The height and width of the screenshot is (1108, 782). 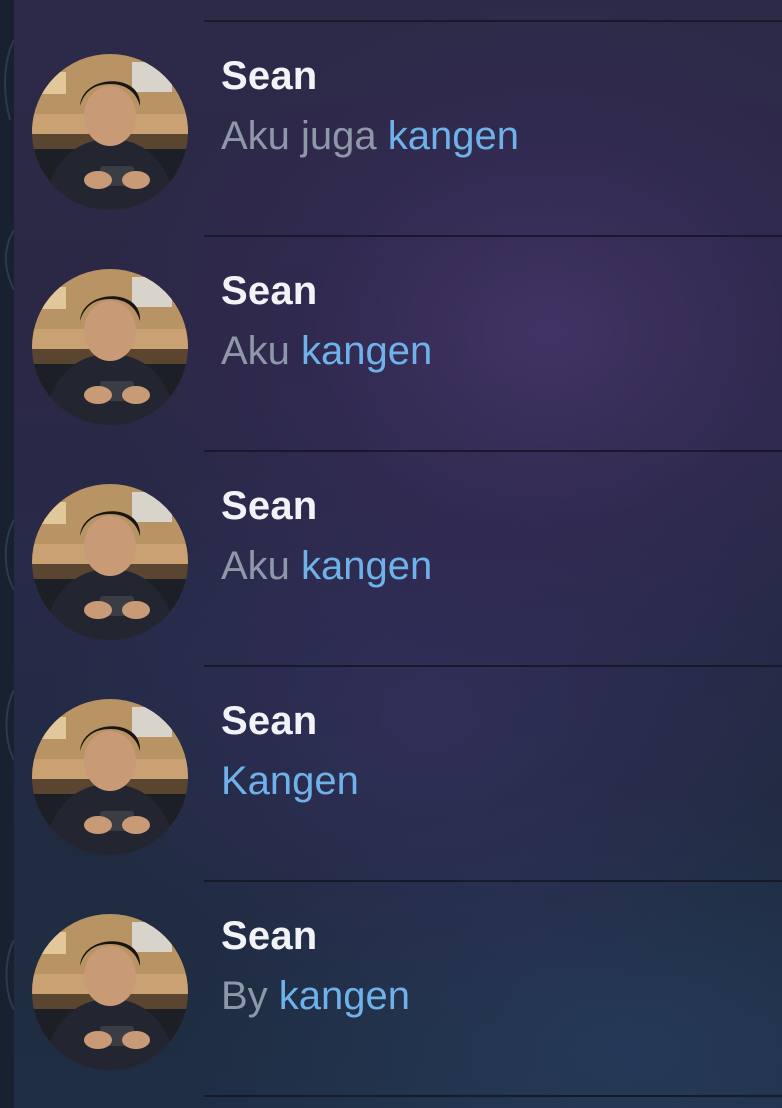 What do you see at coordinates (304, 136) in the screenshot?
I see `message-text: Aku juga` at bounding box center [304, 136].